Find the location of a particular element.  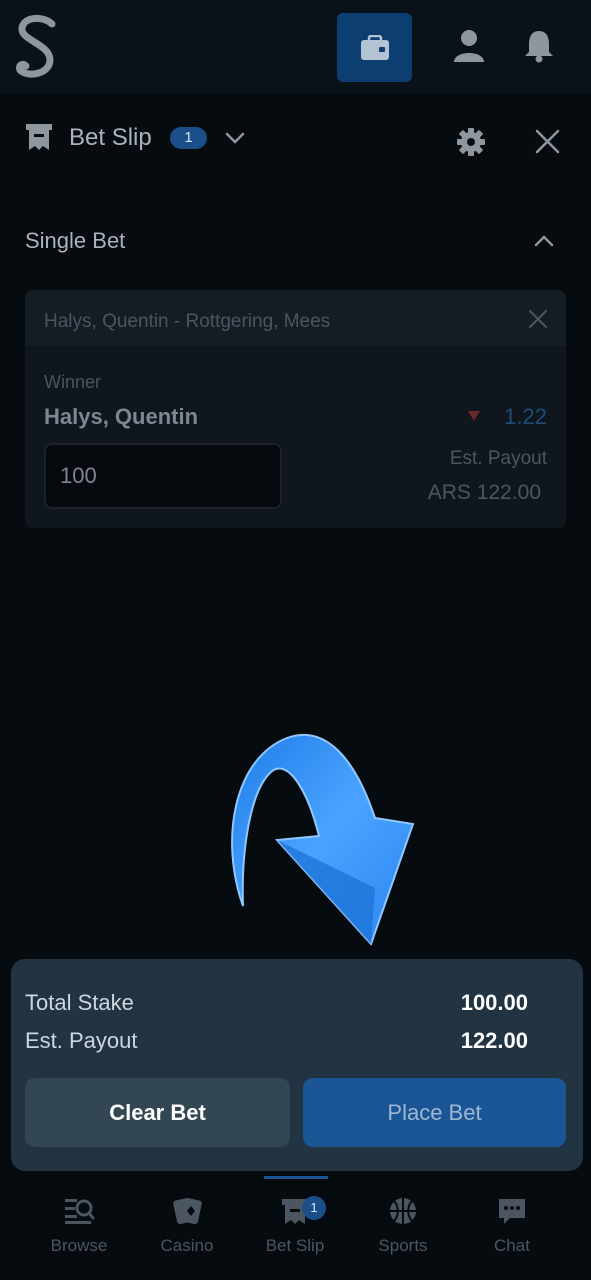

brand-logo is located at coordinates (37, 48).